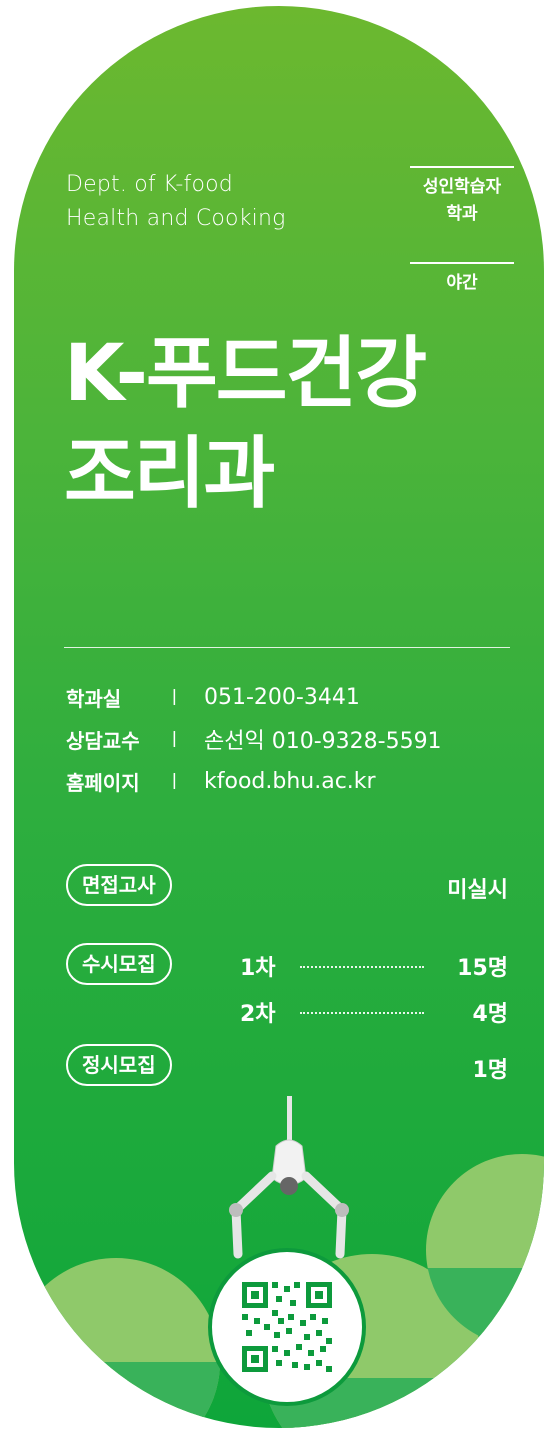 The image size is (558, 1434). I want to click on qr-code-badge, so click(287, 1327).